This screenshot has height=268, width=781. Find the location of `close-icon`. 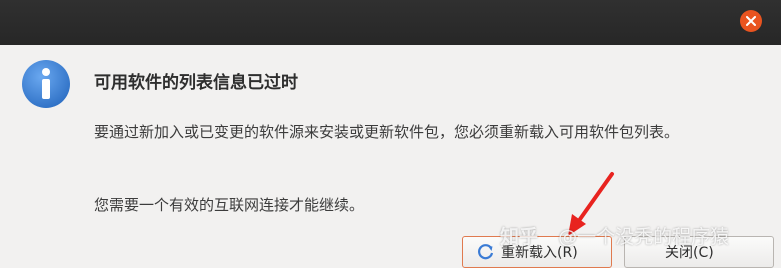

close-icon is located at coordinates (751, 21).